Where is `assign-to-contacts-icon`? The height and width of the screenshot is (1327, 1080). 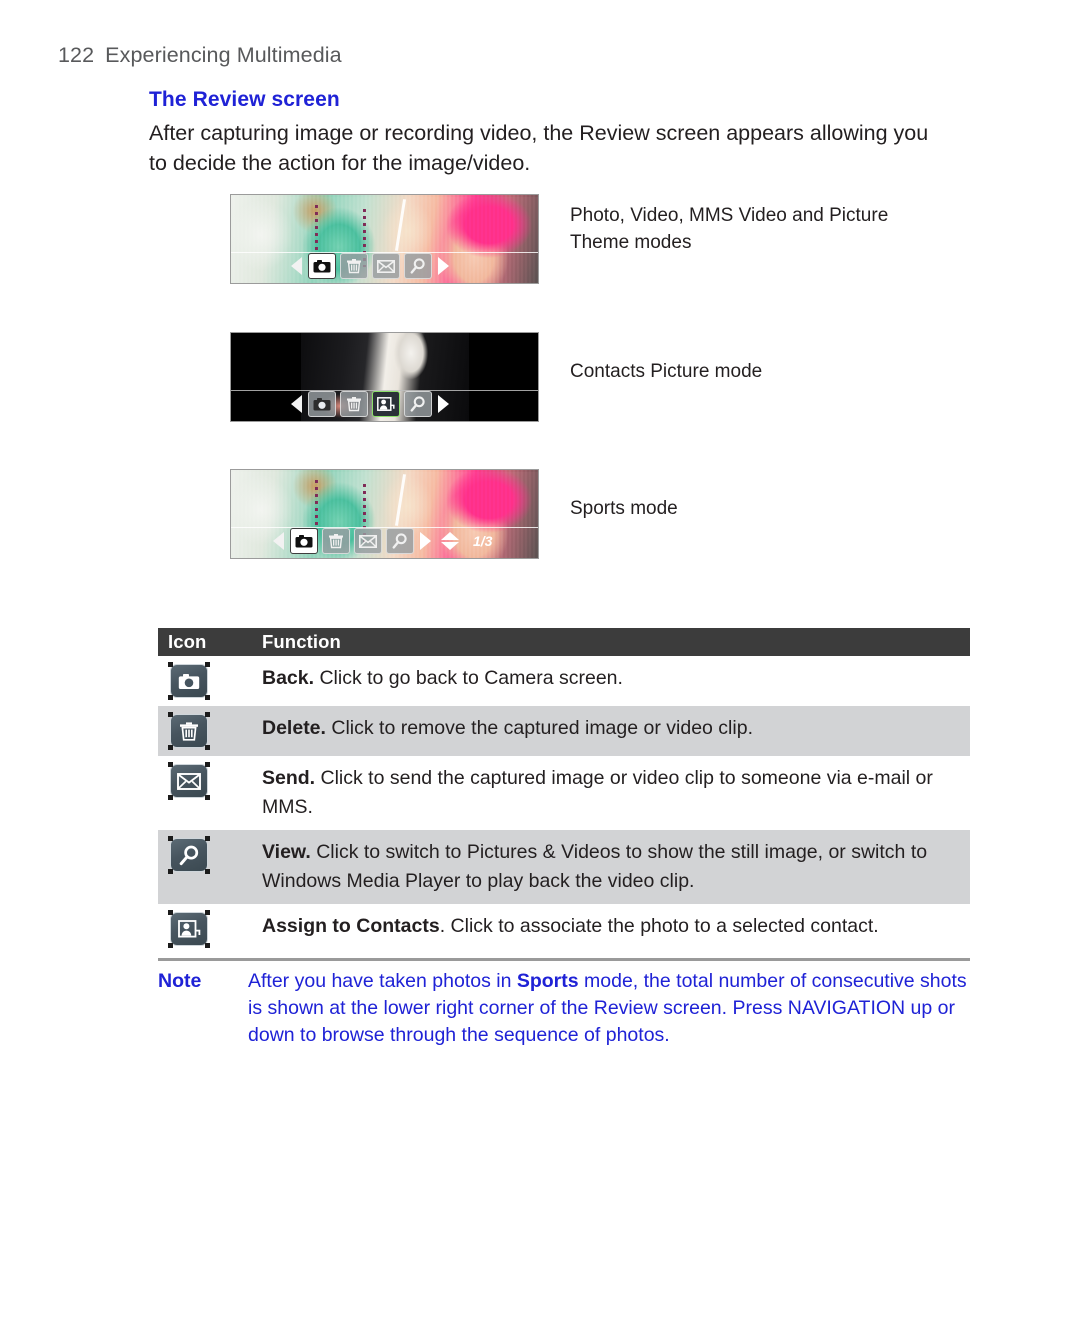
assign-to-contacts-icon is located at coordinates (386, 404).